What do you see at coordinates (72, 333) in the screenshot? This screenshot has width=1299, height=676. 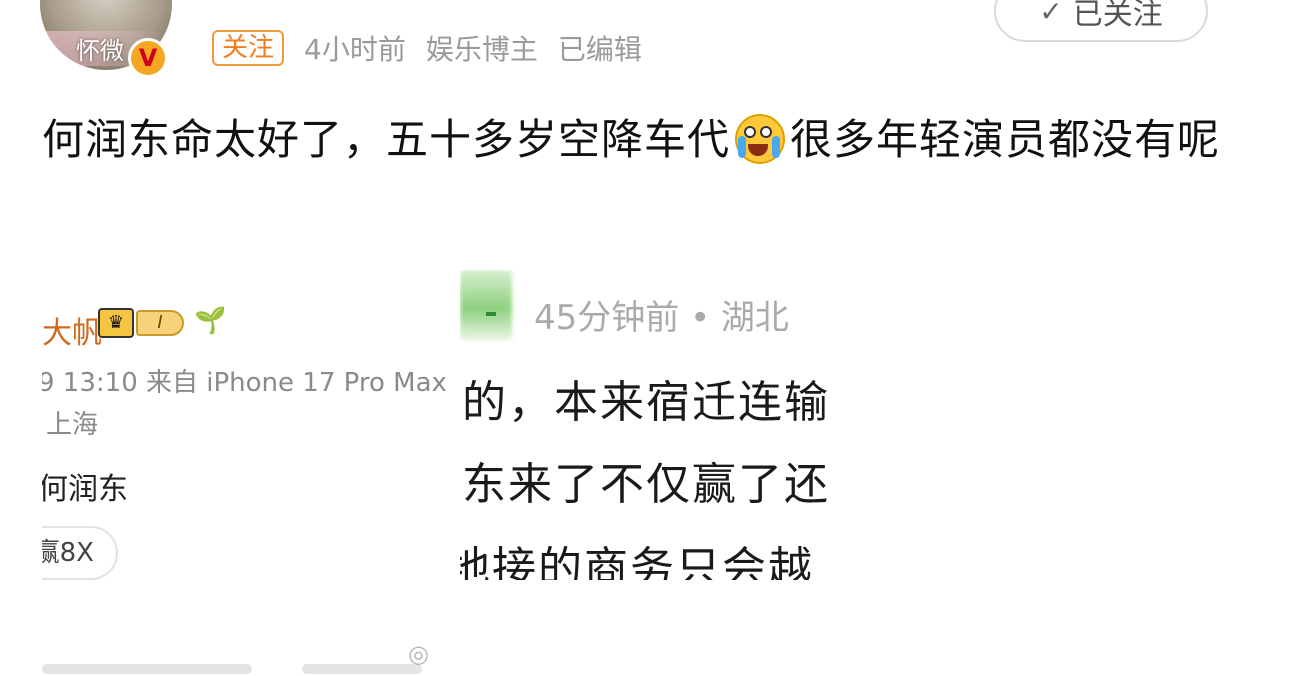 I see `comment-username: 大帆` at bounding box center [72, 333].